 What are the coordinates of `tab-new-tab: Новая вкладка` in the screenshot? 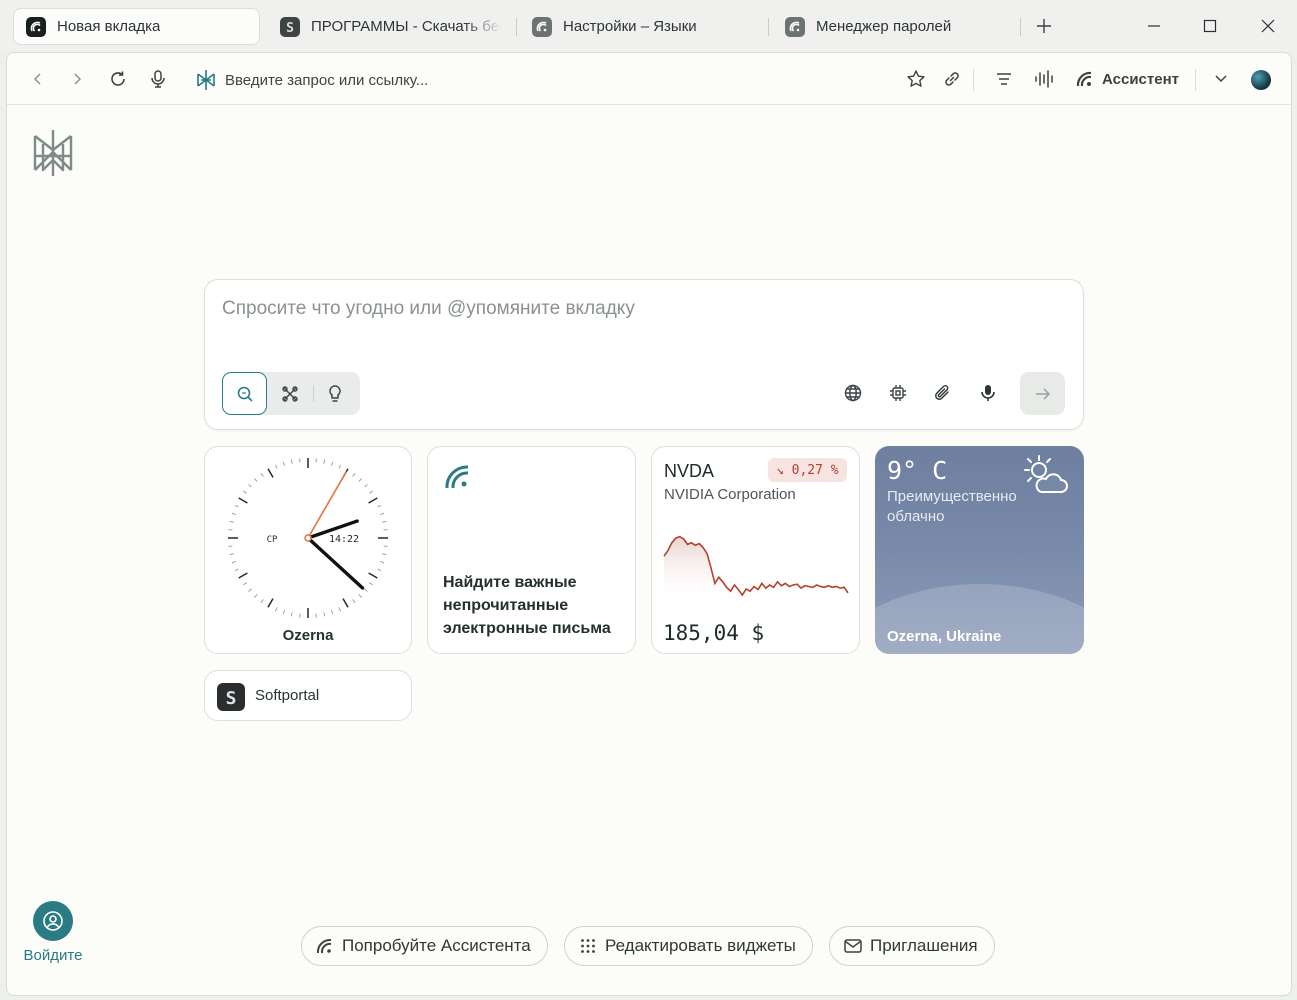 It's located at (136, 26).